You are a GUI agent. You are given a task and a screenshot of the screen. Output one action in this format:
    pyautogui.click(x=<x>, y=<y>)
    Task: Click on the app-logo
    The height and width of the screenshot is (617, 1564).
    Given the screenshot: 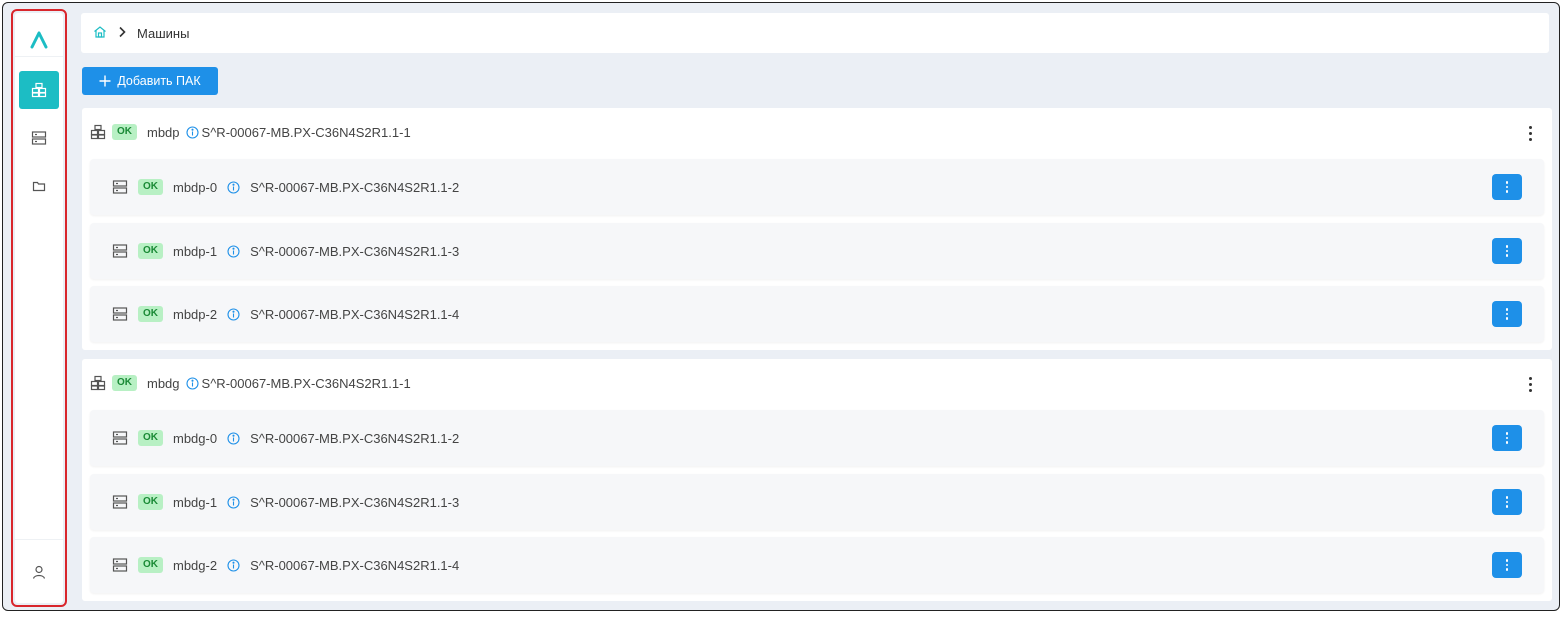 What is the action you would take?
    pyautogui.click(x=39, y=40)
    